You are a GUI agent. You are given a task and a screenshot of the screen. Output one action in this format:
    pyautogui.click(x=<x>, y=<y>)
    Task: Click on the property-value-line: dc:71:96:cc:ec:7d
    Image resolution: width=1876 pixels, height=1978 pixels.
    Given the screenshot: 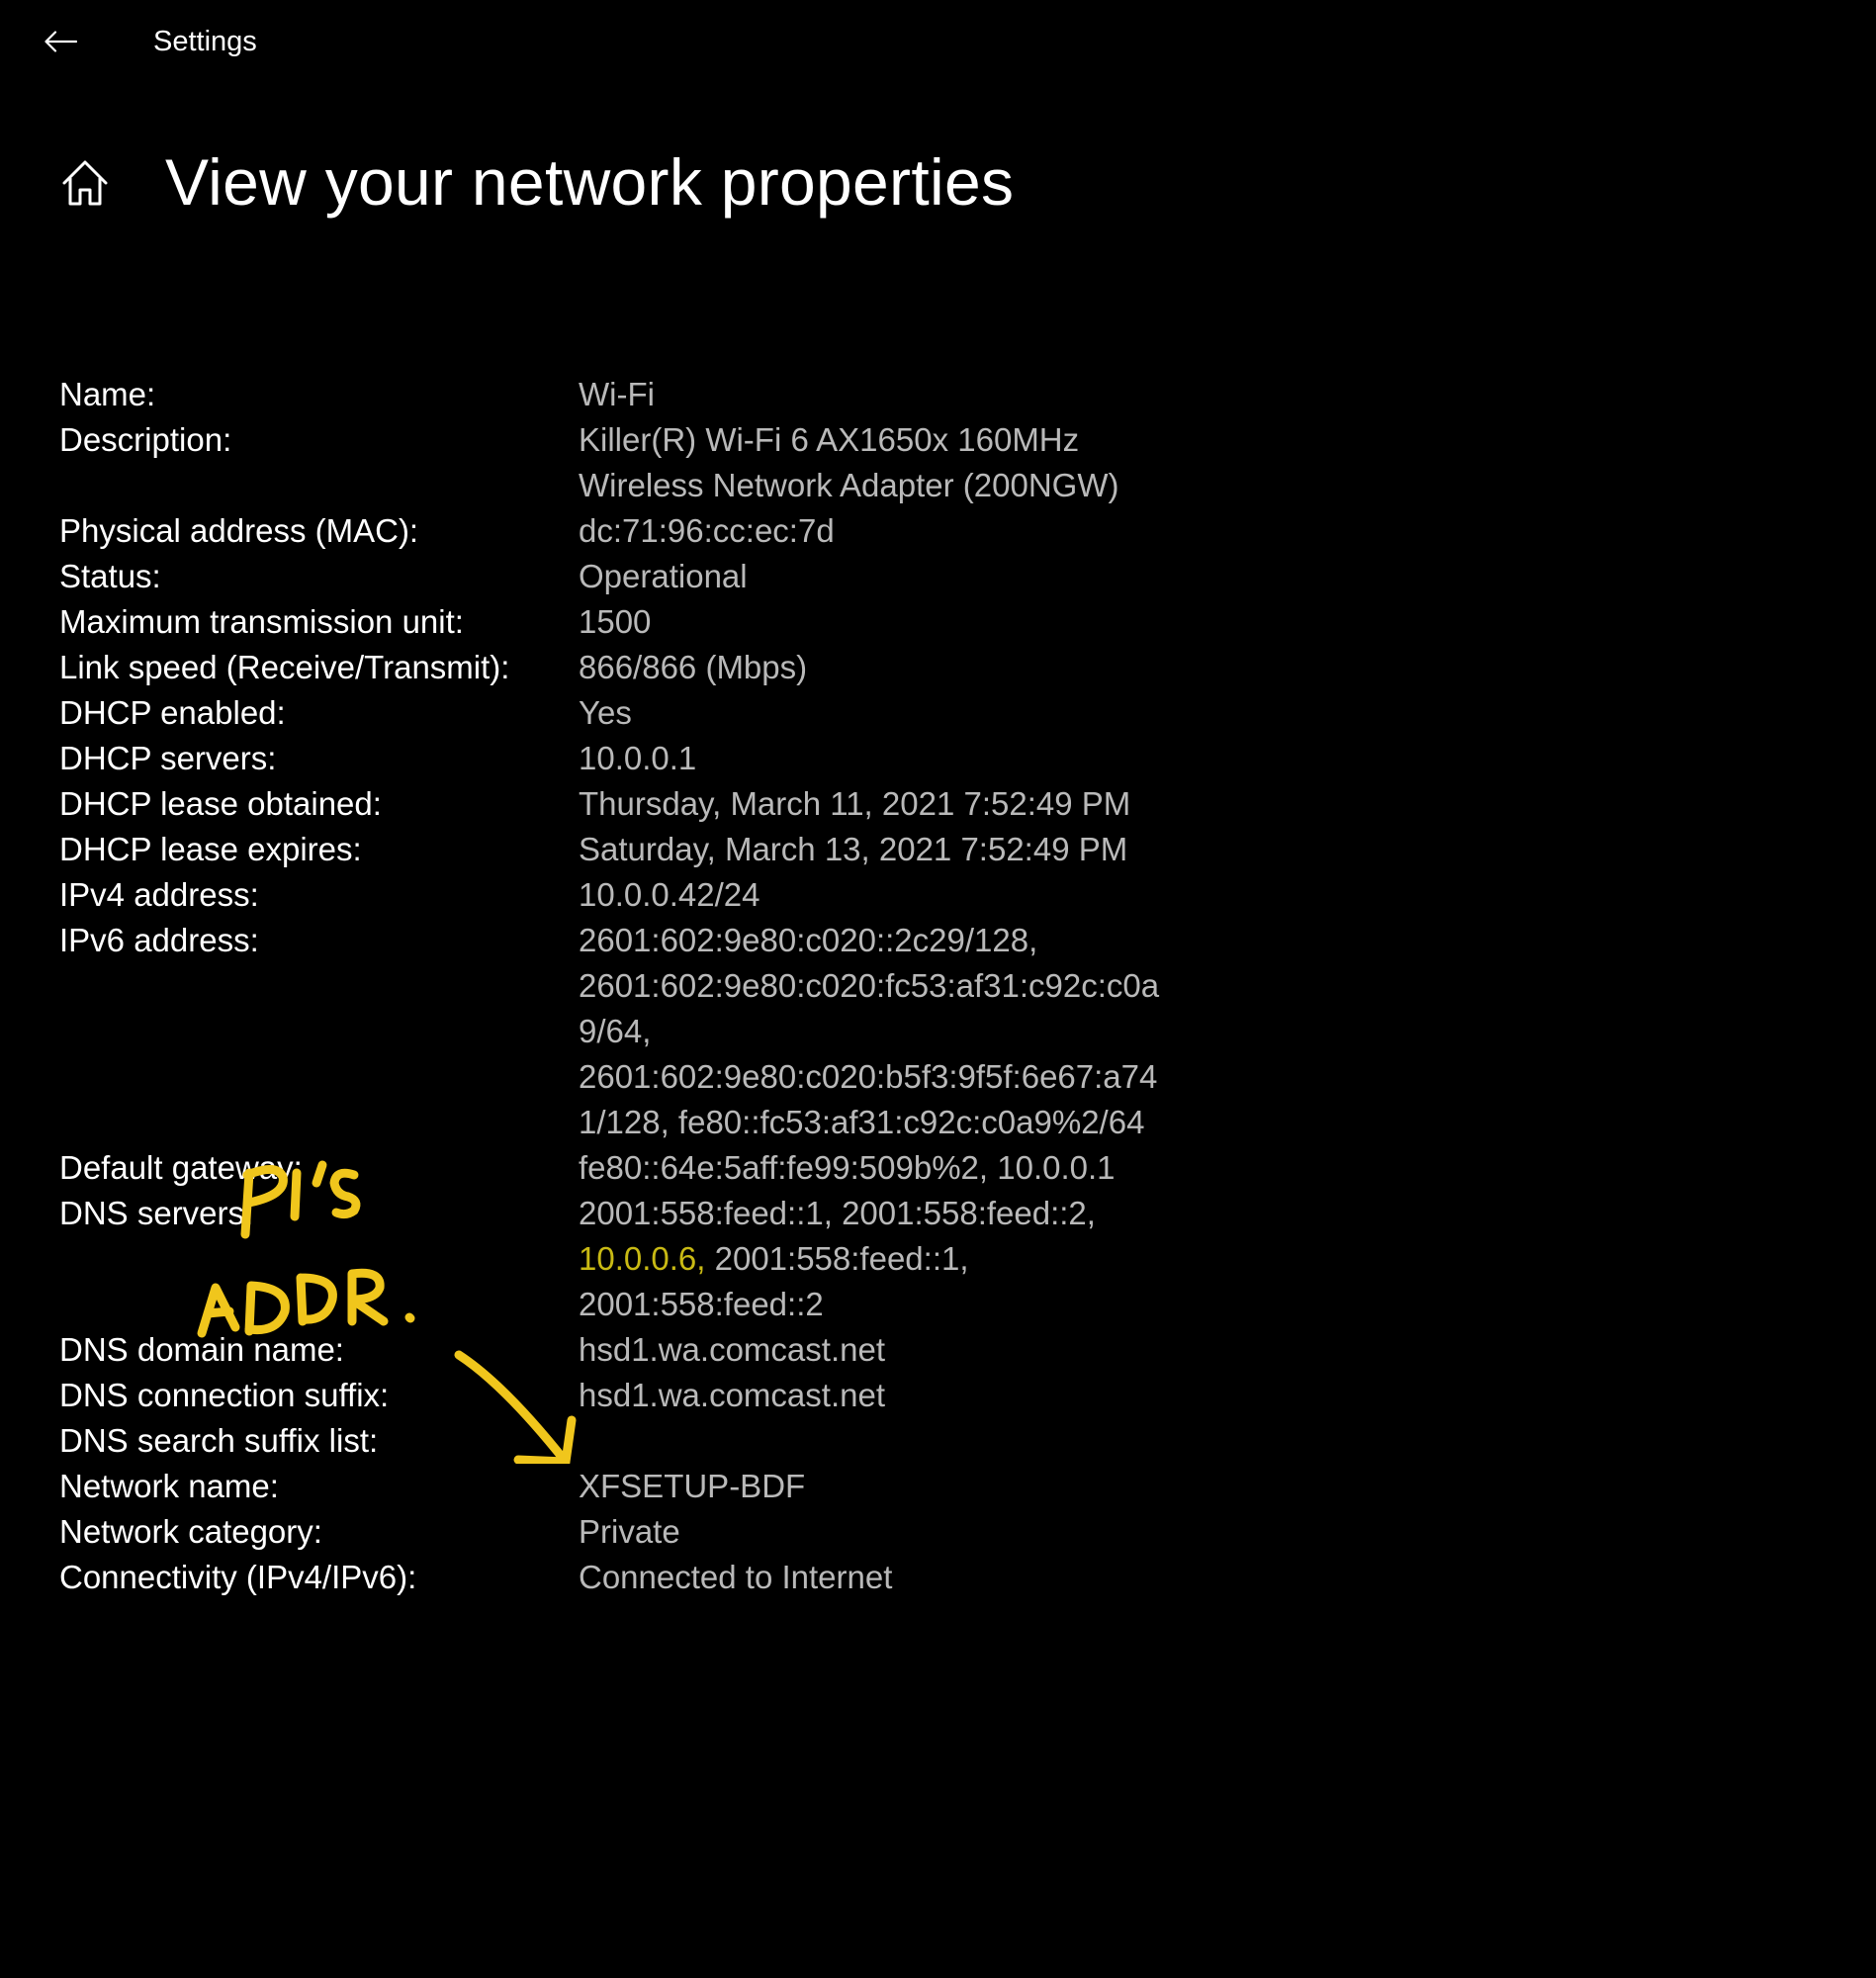 What is the action you would take?
    pyautogui.click(x=707, y=531)
    